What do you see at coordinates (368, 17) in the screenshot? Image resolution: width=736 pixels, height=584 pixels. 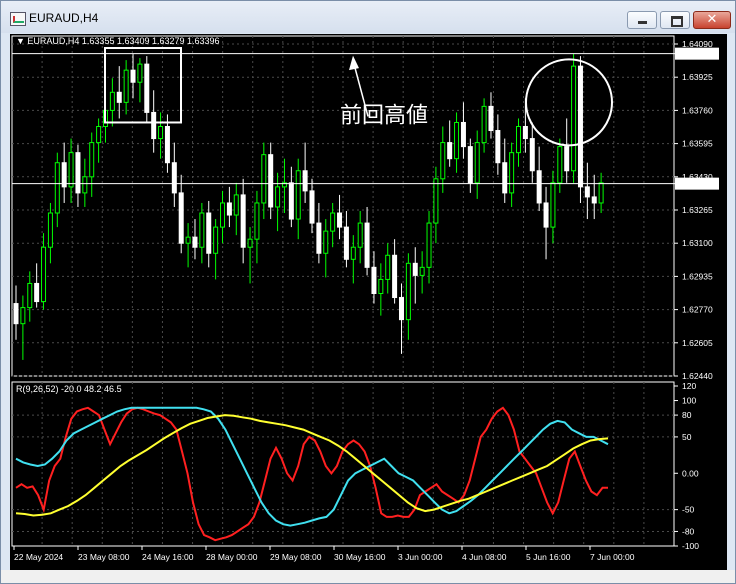 I see `title-bar: EURAUD,H4 ✕` at bounding box center [368, 17].